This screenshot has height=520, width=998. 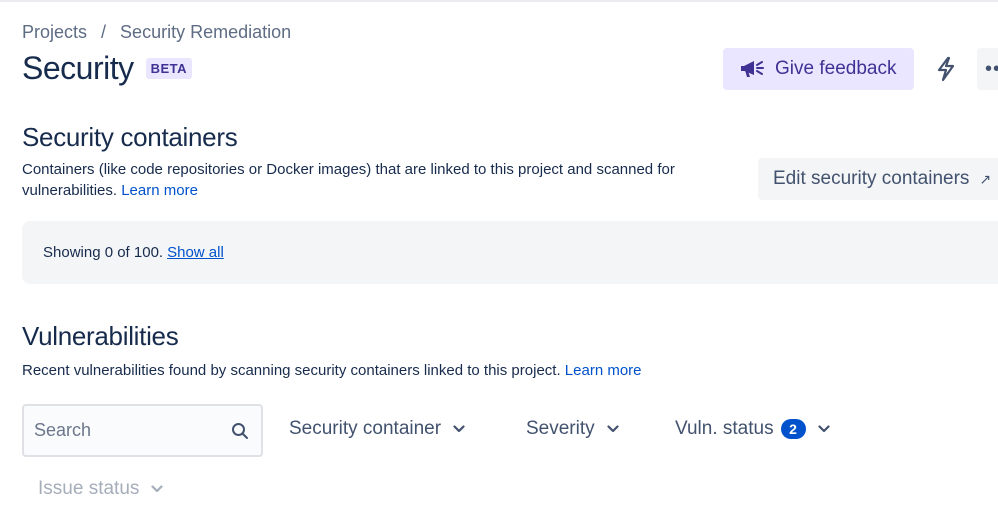 I want to click on containers-count-text: Showing 0 of 100., so click(x=103, y=252).